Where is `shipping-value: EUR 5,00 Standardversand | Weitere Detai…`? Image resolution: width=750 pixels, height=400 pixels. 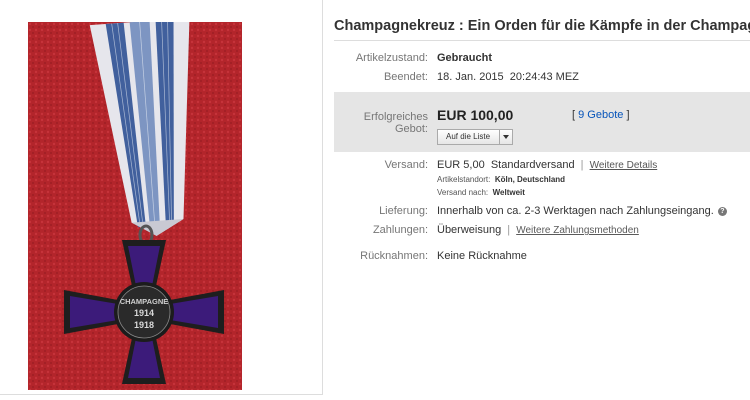
shipping-value: EUR 5,00 Standardversand | Weitere Detai… is located at coordinates (547, 165).